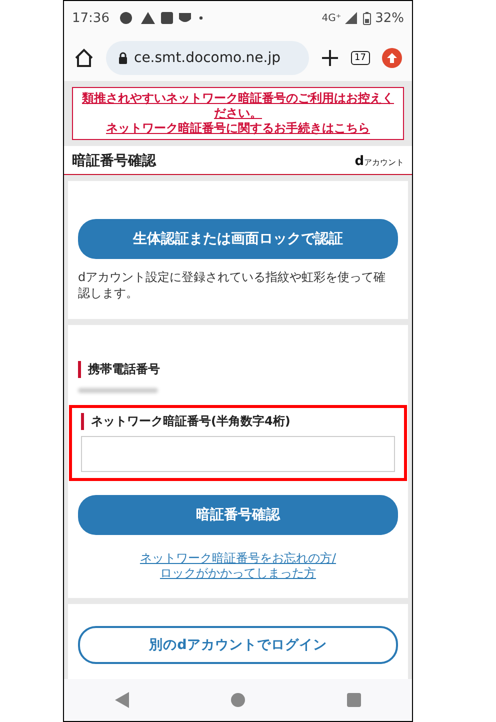  Describe the element at coordinates (202, 18) in the screenshot. I see `dot-icon` at that location.